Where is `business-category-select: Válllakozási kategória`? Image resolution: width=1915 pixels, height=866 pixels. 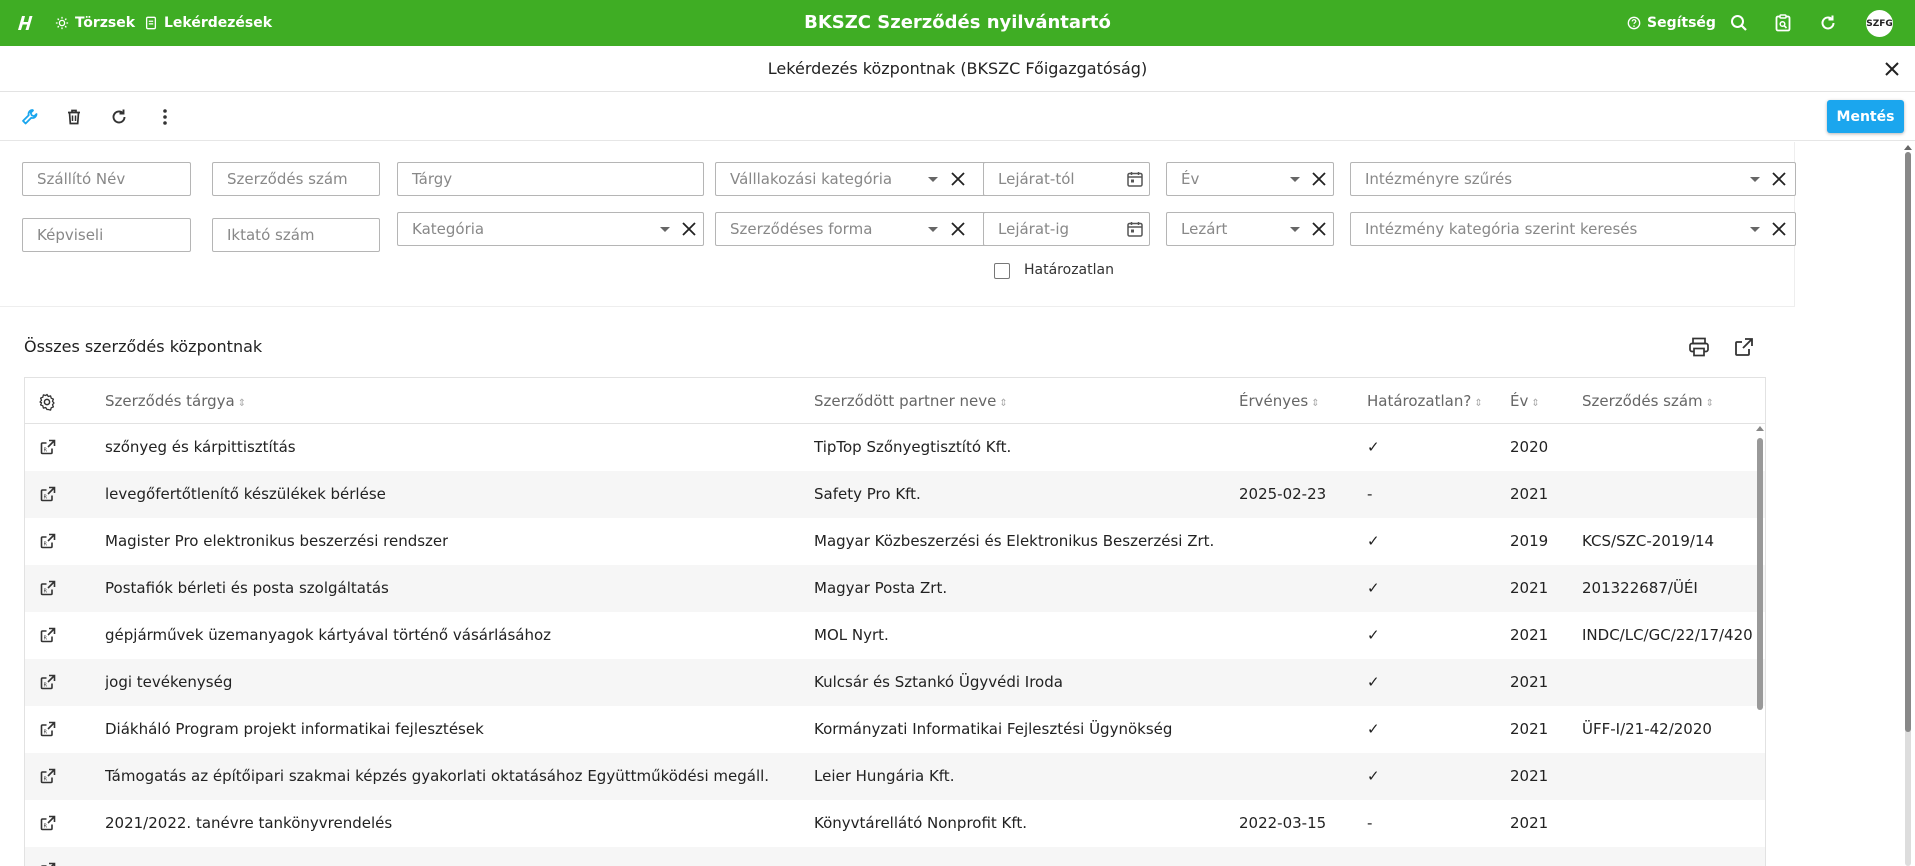 business-category-select: Válllakozási kategória is located at coordinates (859, 179).